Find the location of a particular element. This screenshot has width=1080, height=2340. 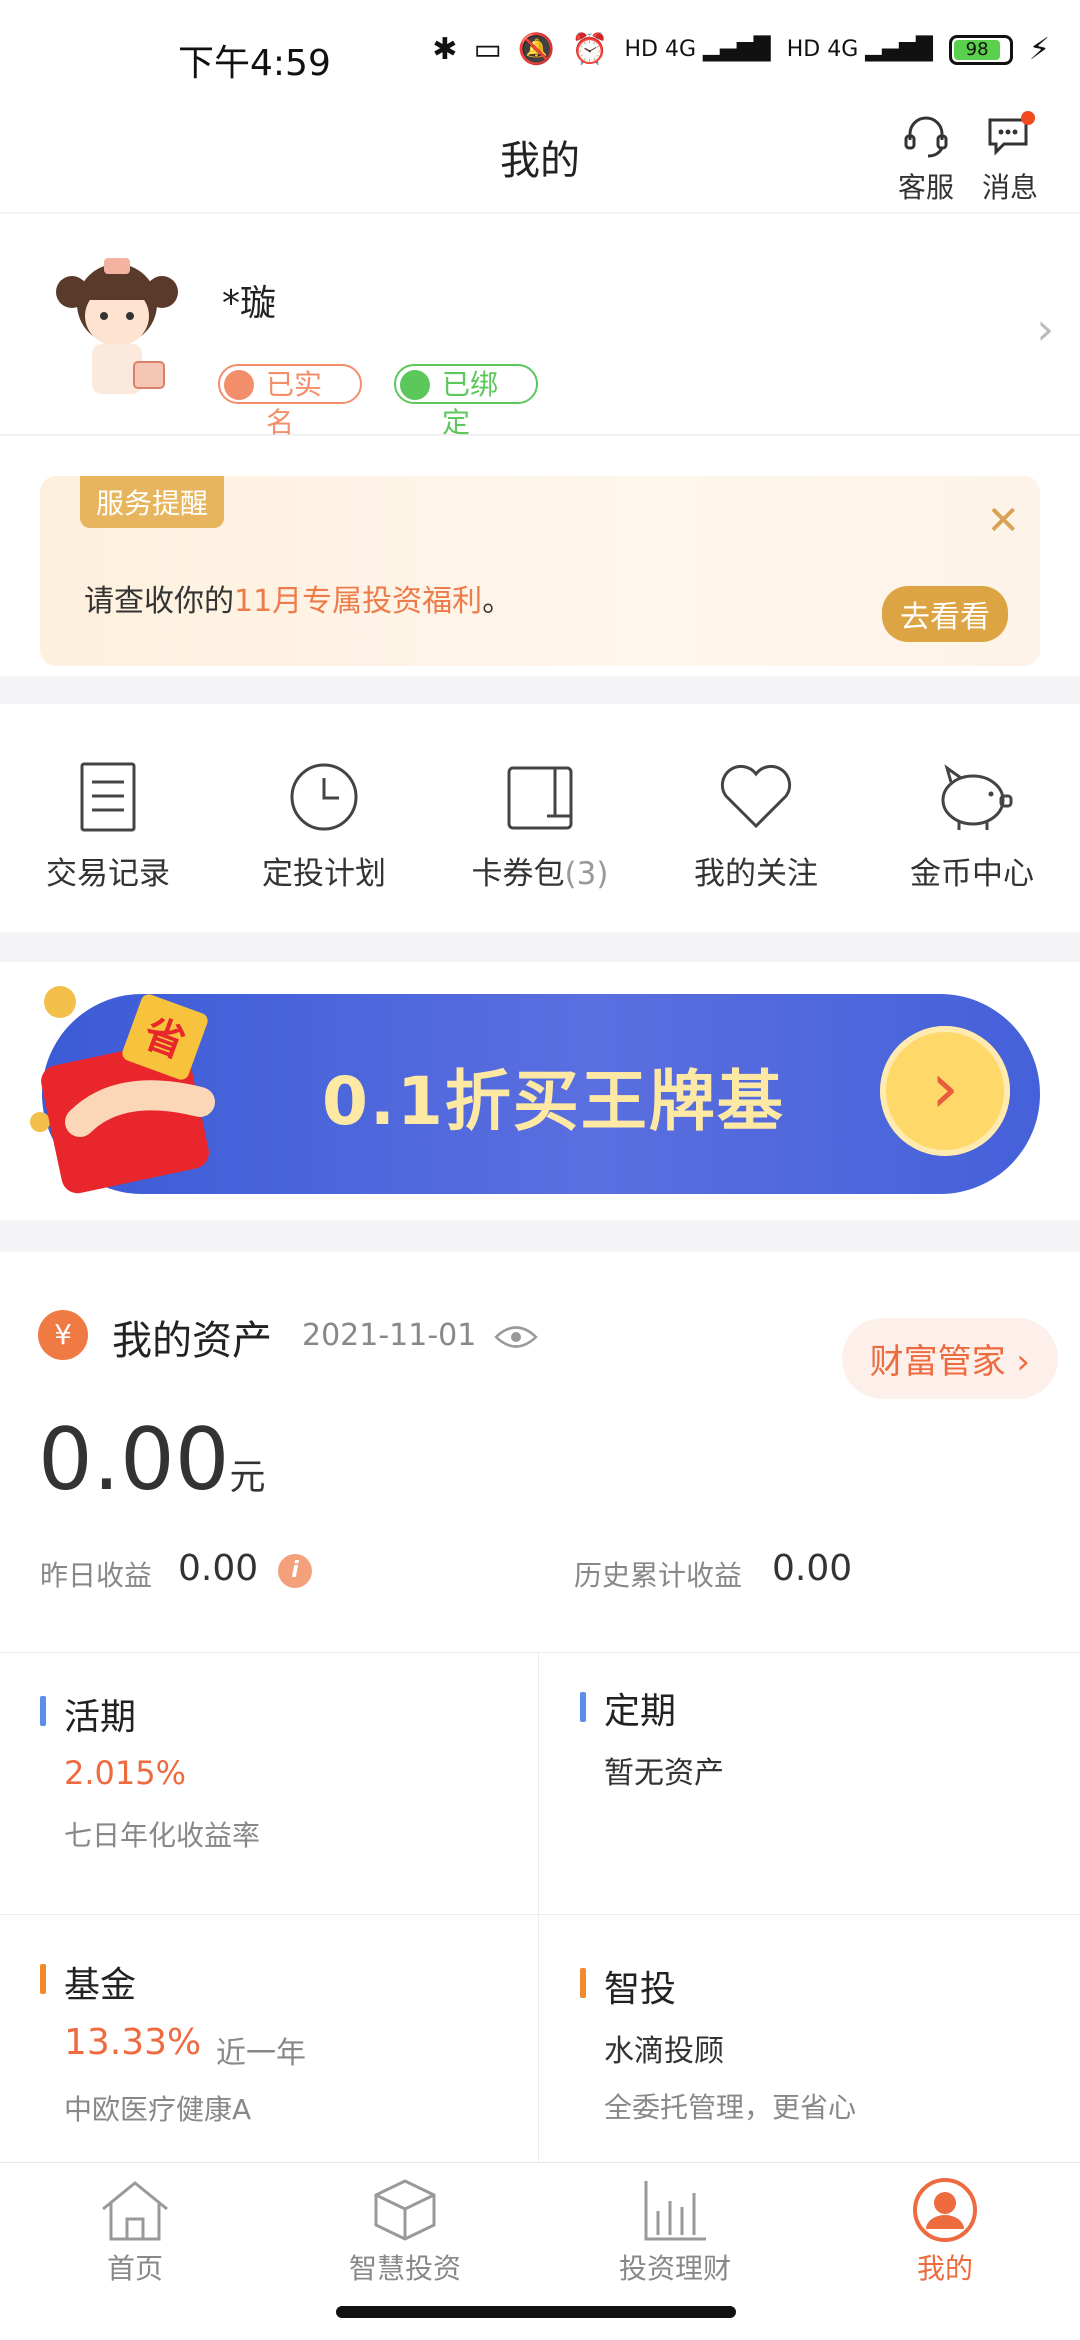

info-icon: i is located at coordinates (295, 1571).